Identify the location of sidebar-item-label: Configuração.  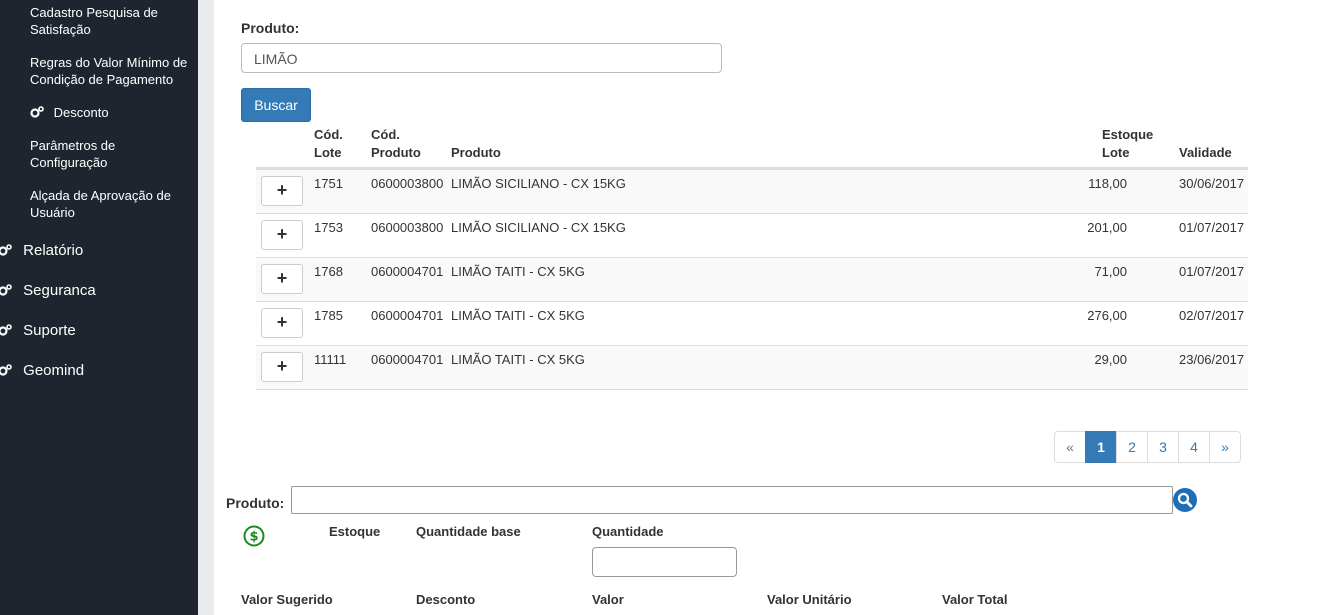
(69, 162).